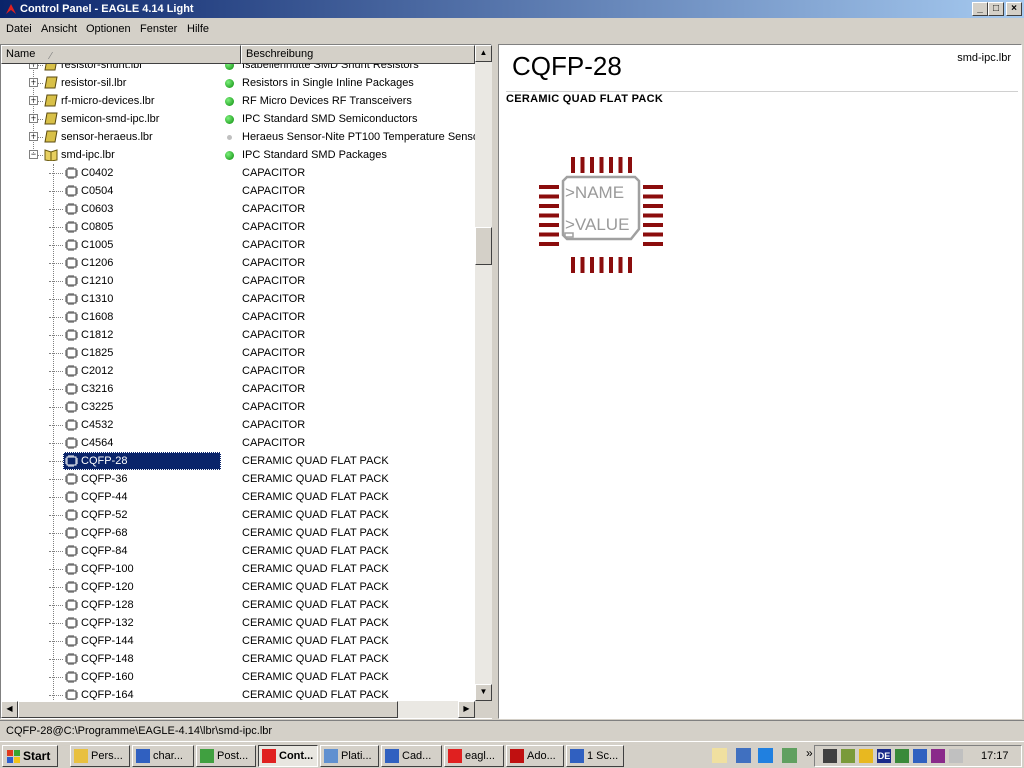  What do you see at coordinates (238, 389) in the screenshot?
I see `tree-package-row: C3216 CAPACITOR` at bounding box center [238, 389].